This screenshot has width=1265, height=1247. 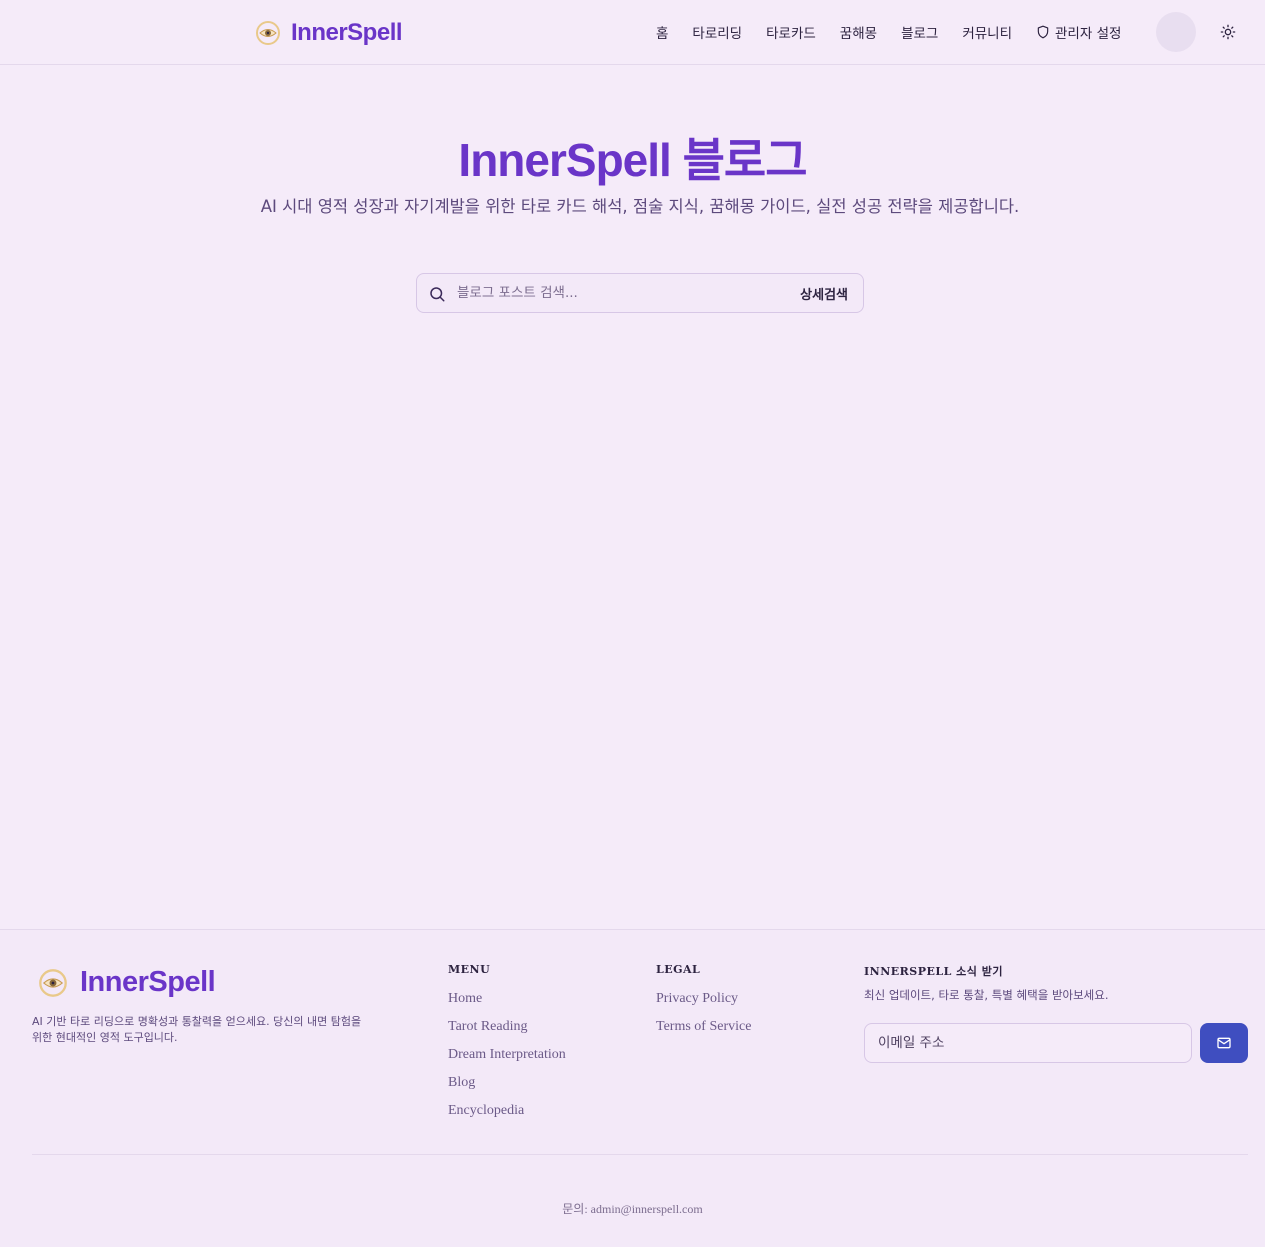 What do you see at coordinates (632, 1209) in the screenshot?
I see `footer-contact: 문의: admin@innerspell.com` at bounding box center [632, 1209].